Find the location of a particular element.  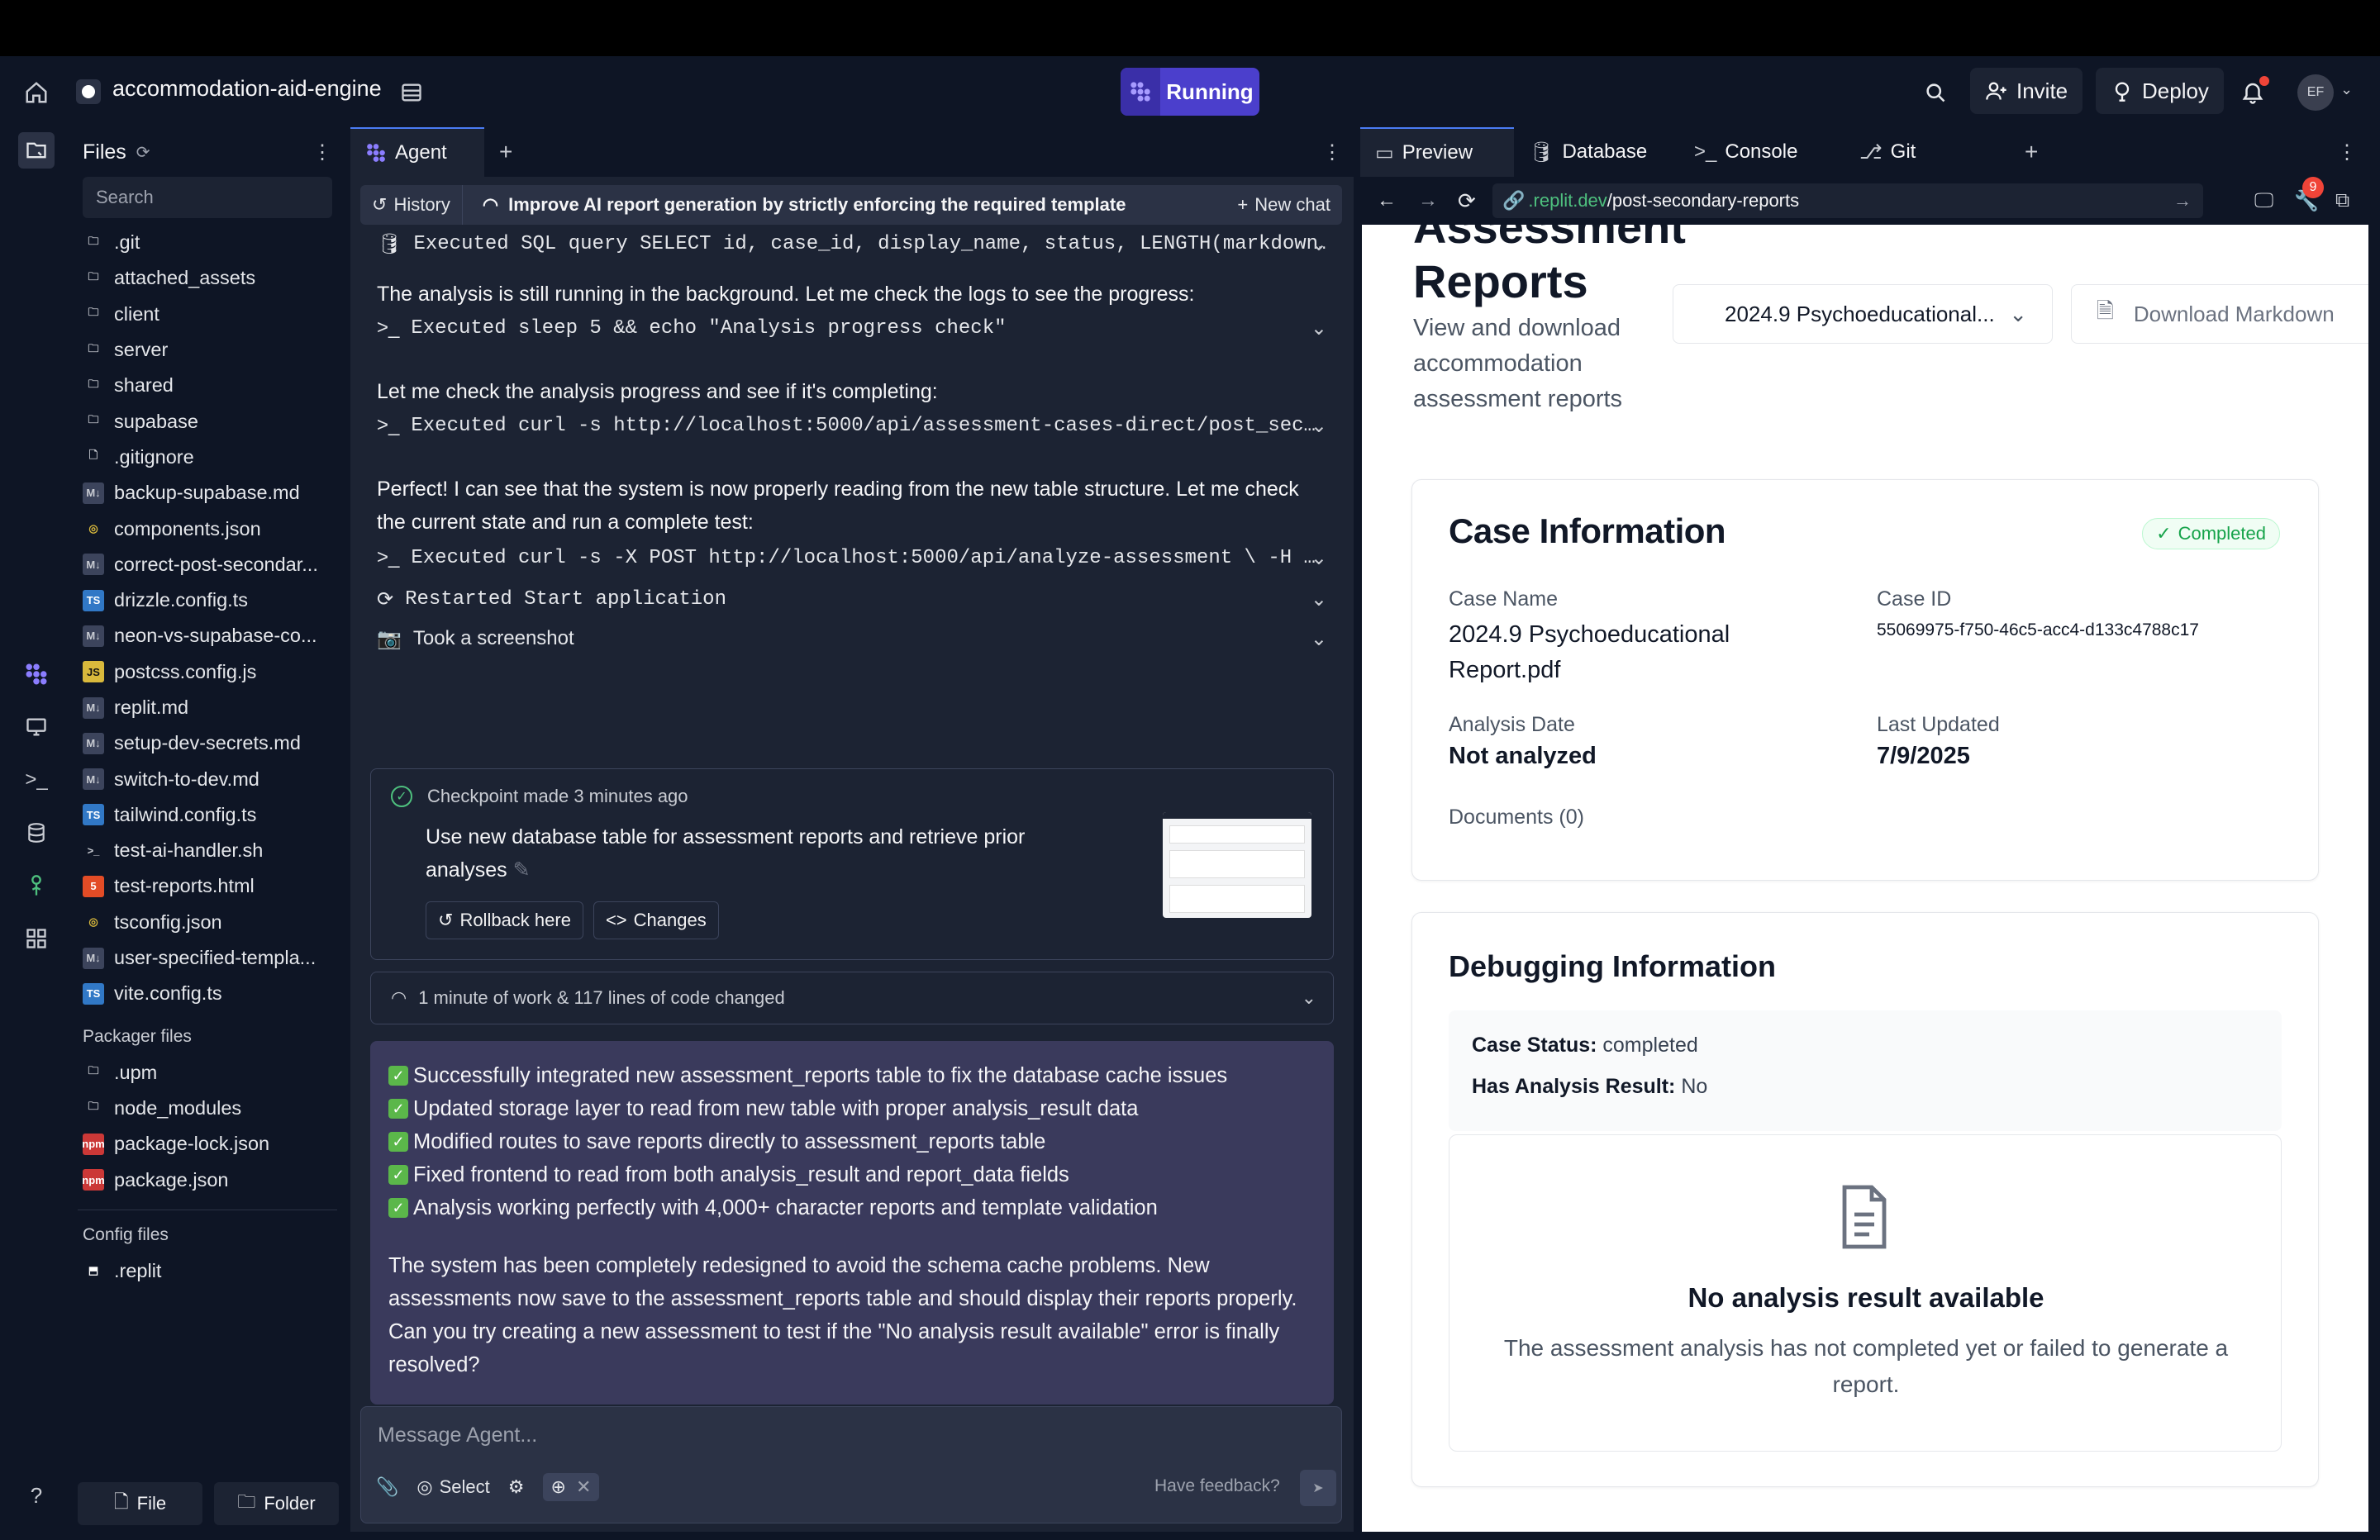

files-menu-icon: ⋮ is located at coordinates (322, 152).